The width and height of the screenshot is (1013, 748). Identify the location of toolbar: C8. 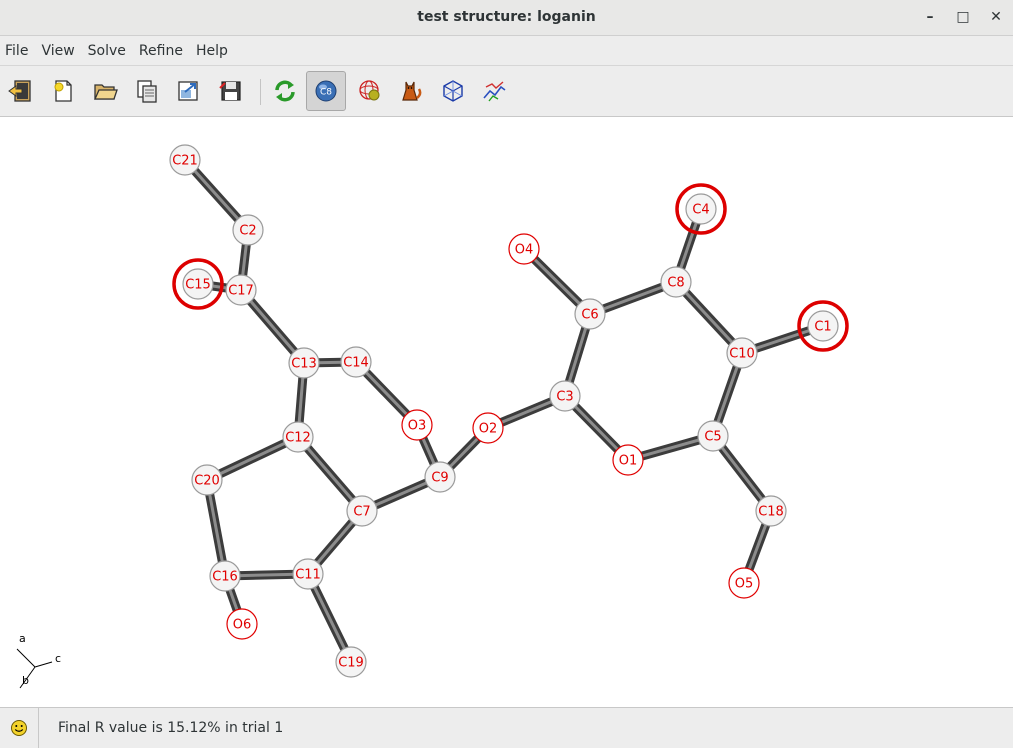
(506, 92).